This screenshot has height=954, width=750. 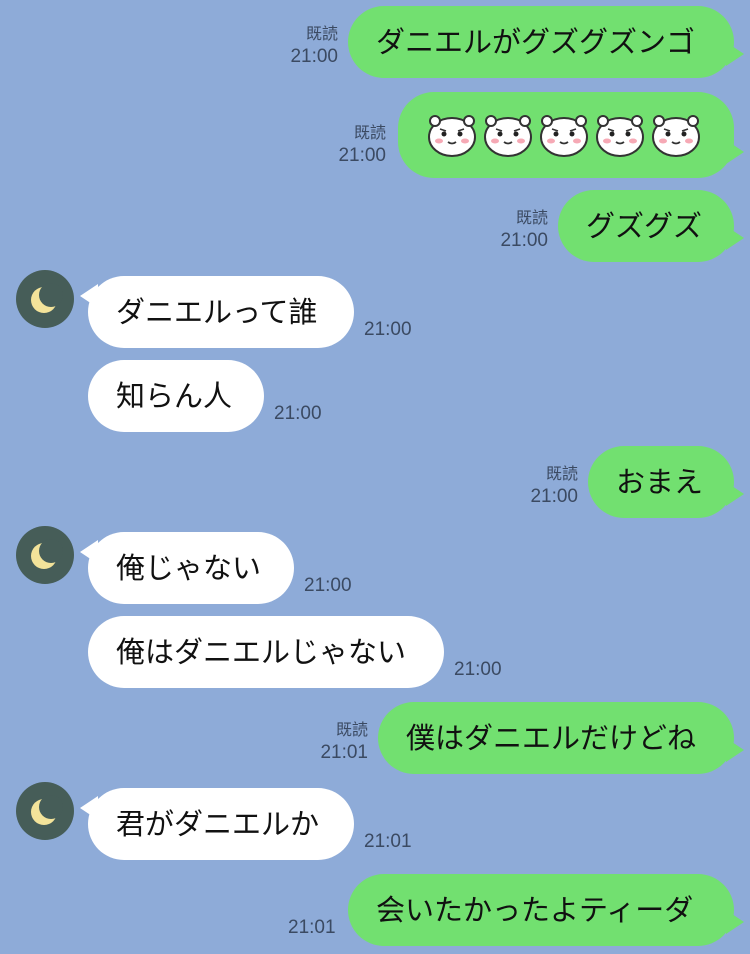 I want to click on message-text: グズグズ, so click(x=644, y=226).